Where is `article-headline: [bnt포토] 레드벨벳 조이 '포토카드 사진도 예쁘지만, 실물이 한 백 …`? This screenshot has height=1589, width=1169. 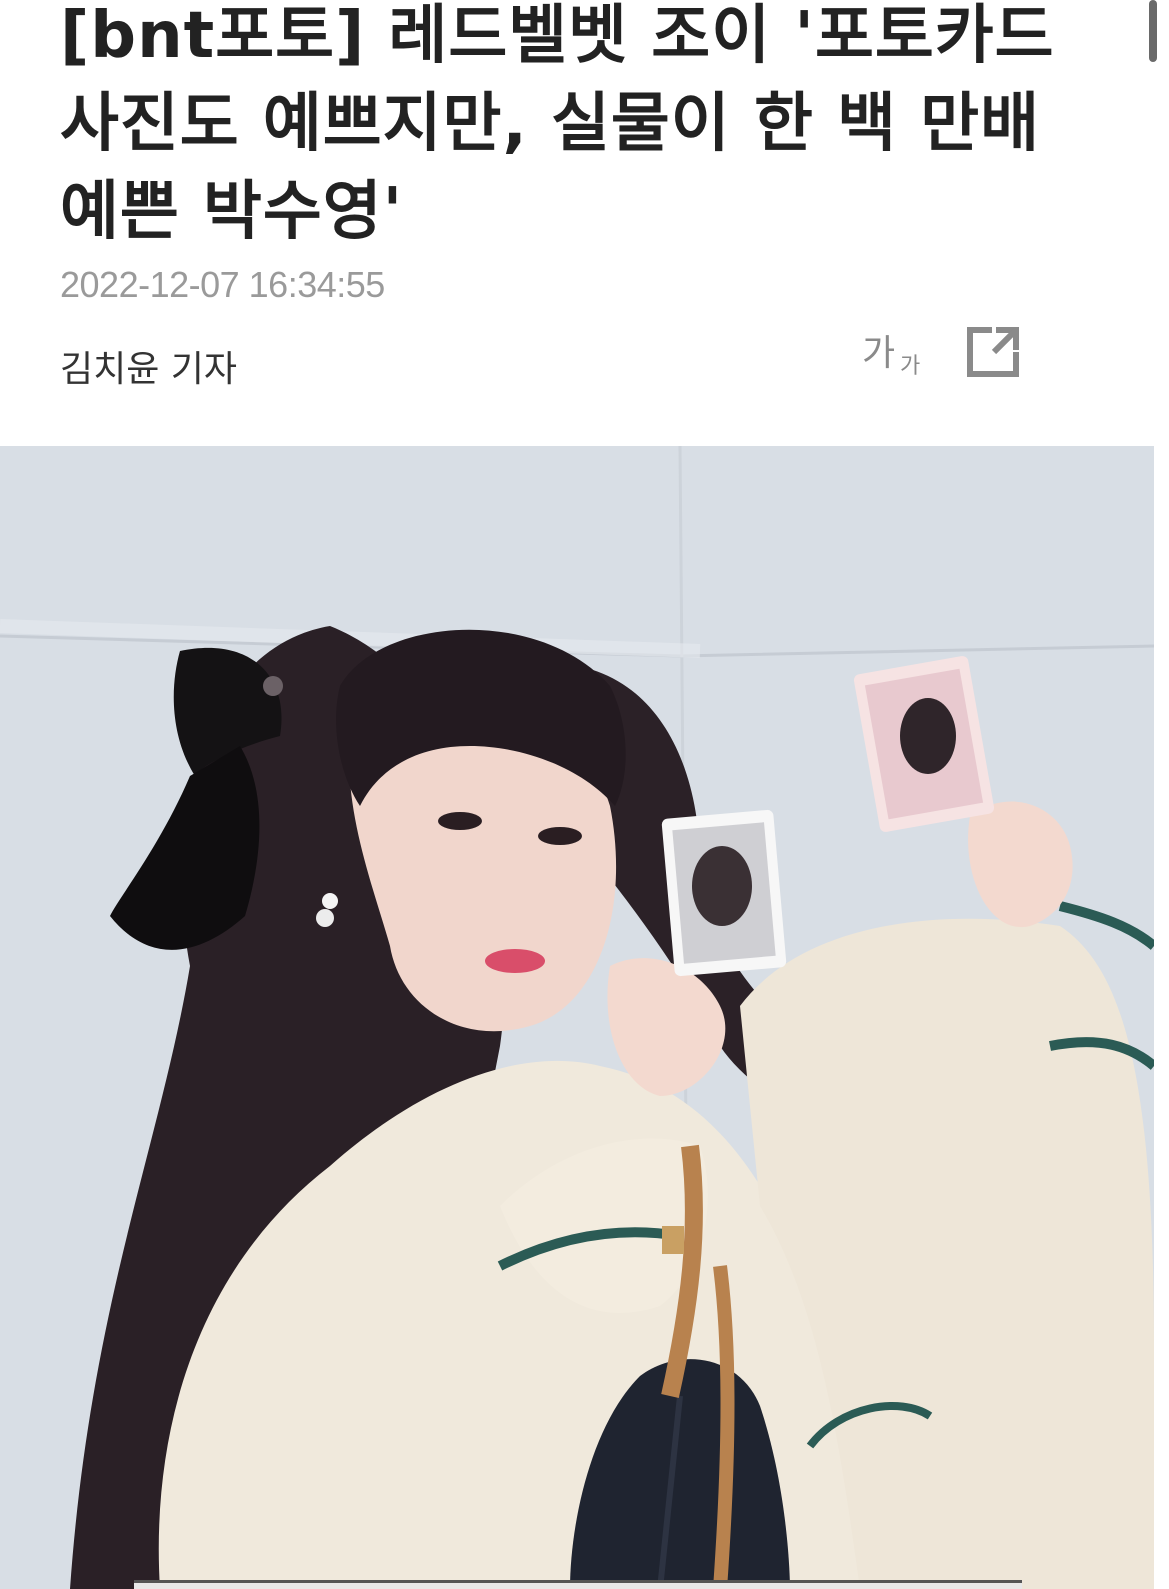 article-headline: [bnt포토] 레드벨벳 조이 '포토카드 사진도 예쁘지만, 실물이 한 백 … is located at coordinates (557, 124).